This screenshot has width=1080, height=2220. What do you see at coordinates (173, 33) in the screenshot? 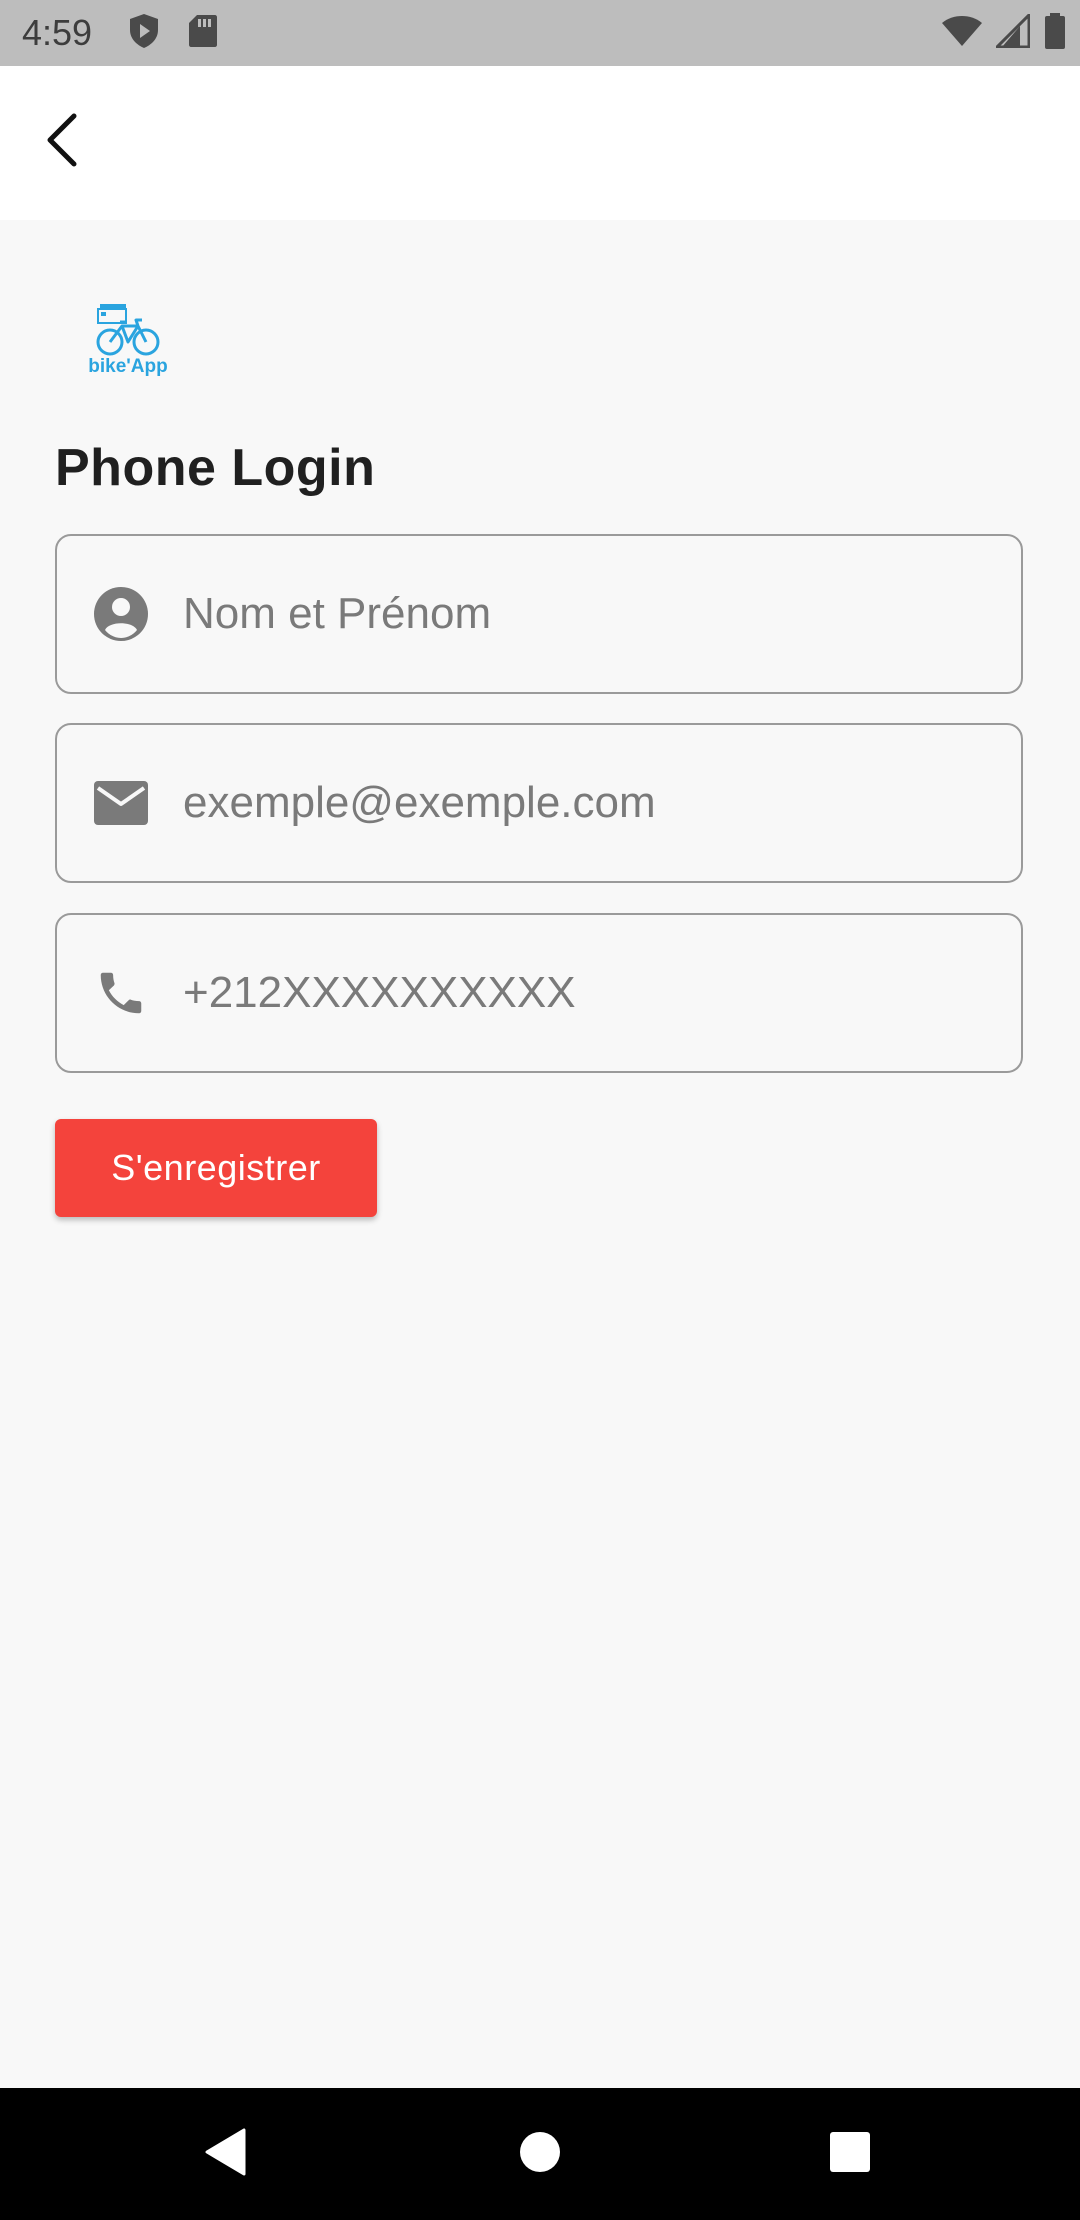
I see `status-left-icons` at bounding box center [173, 33].